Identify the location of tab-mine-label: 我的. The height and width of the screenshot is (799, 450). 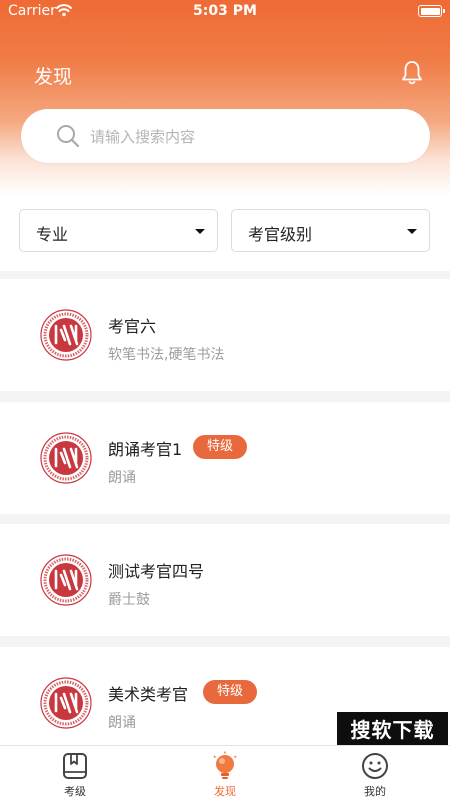
(375, 791).